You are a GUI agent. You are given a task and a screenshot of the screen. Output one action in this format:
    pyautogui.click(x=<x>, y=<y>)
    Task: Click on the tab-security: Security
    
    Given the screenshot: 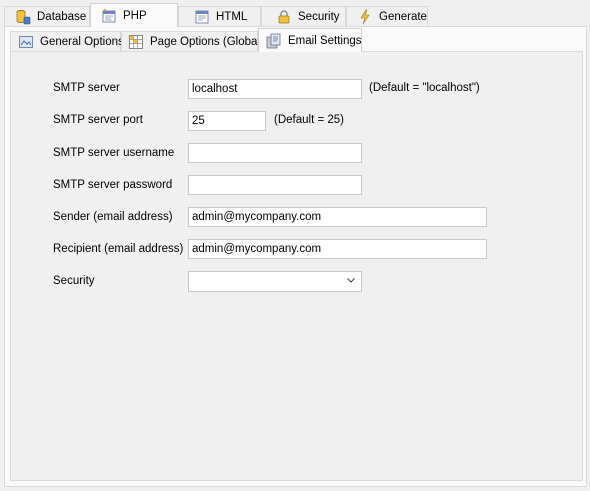 What is the action you would take?
    pyautogui.click(x=303, y=16)
    